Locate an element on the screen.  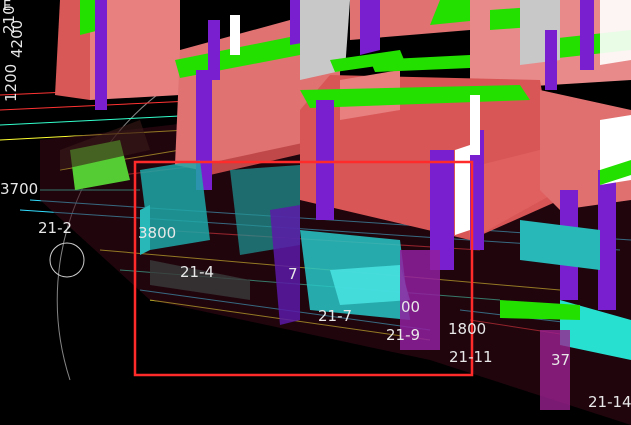
dimension-label-4200: 4200 is located at coordinates (17, 38).